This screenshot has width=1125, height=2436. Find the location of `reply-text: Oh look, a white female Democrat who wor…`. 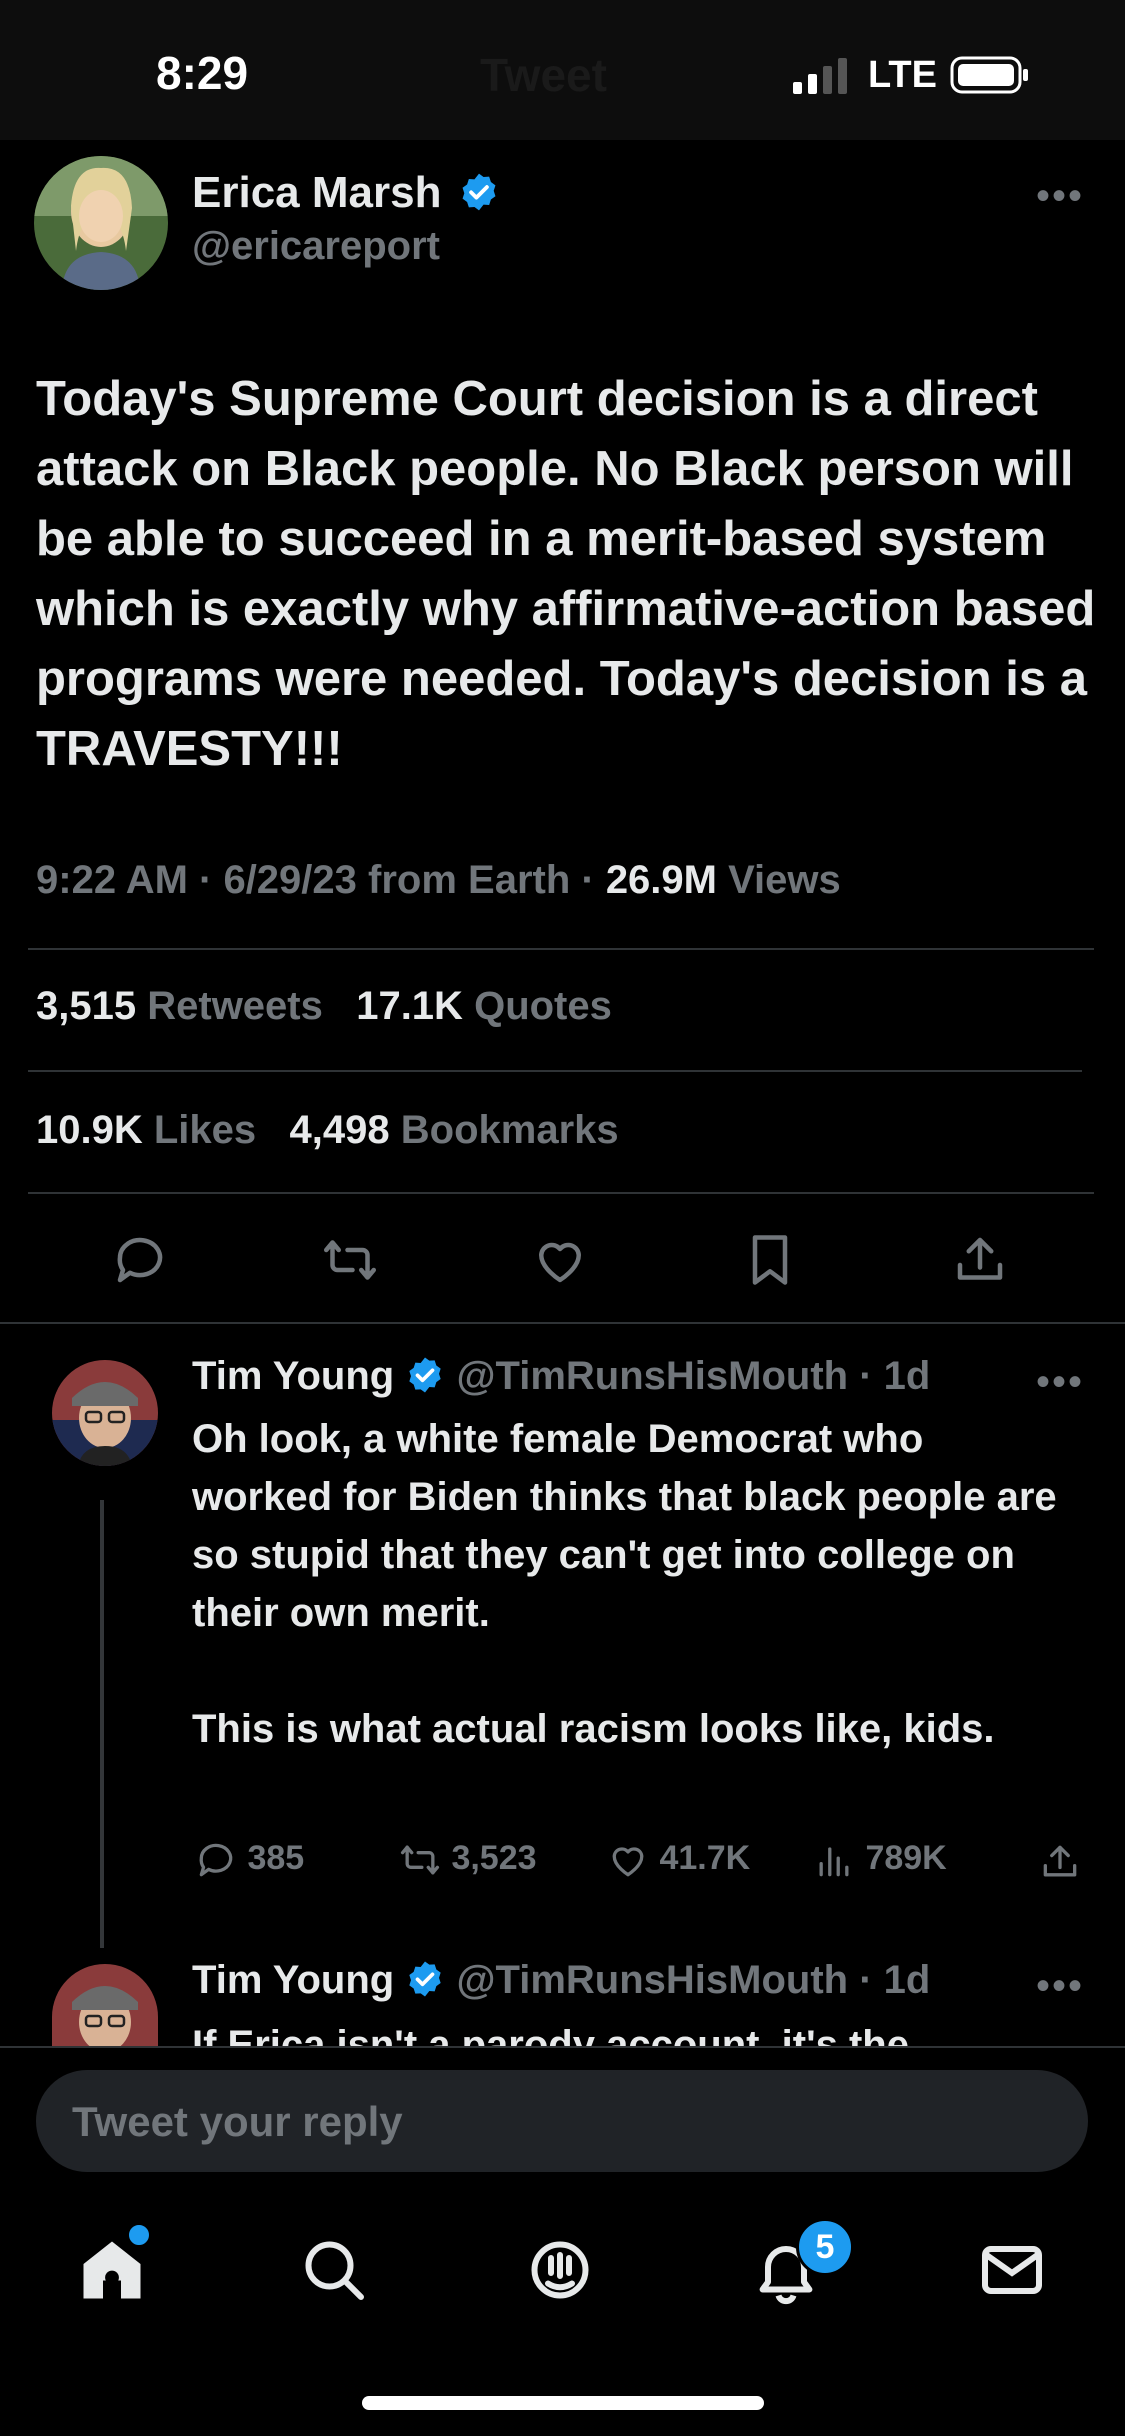

reply-text: Oh look, a white female Democrat who wor… is located at coordinates (632, 1584).